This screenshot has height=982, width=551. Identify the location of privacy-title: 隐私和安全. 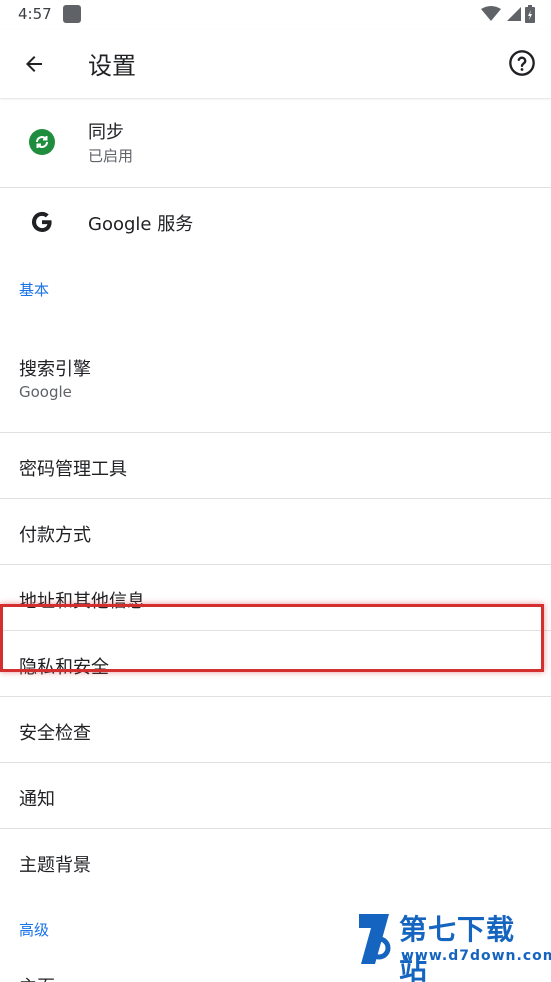
(64, 667).